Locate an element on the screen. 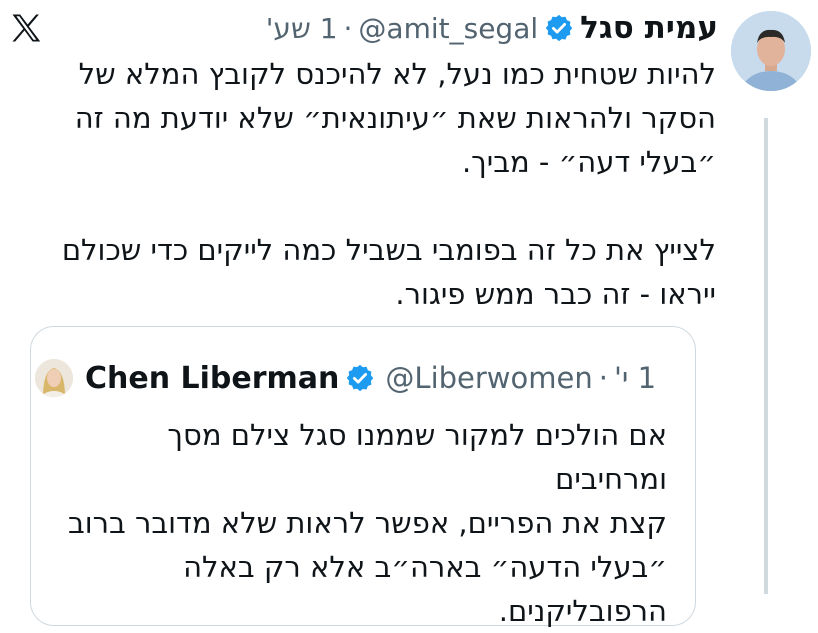  author-handle: @amit_segal is located at coordinates (448, 28).